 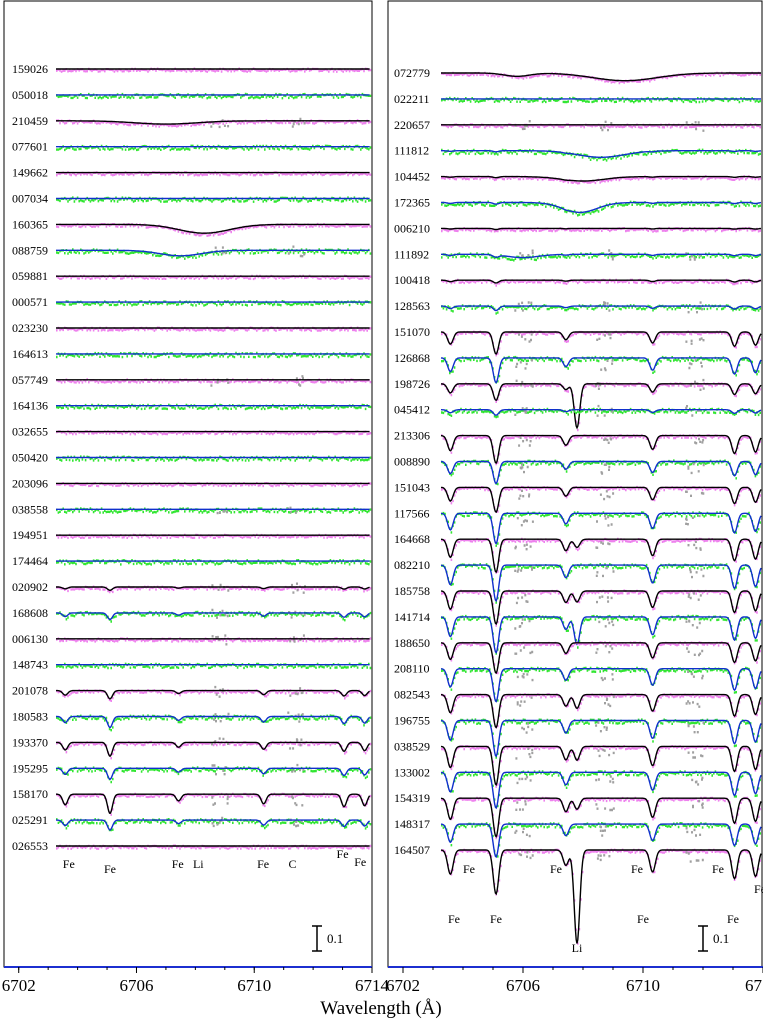 I want to click on star-label: 111892, so click(x=411, y=254).